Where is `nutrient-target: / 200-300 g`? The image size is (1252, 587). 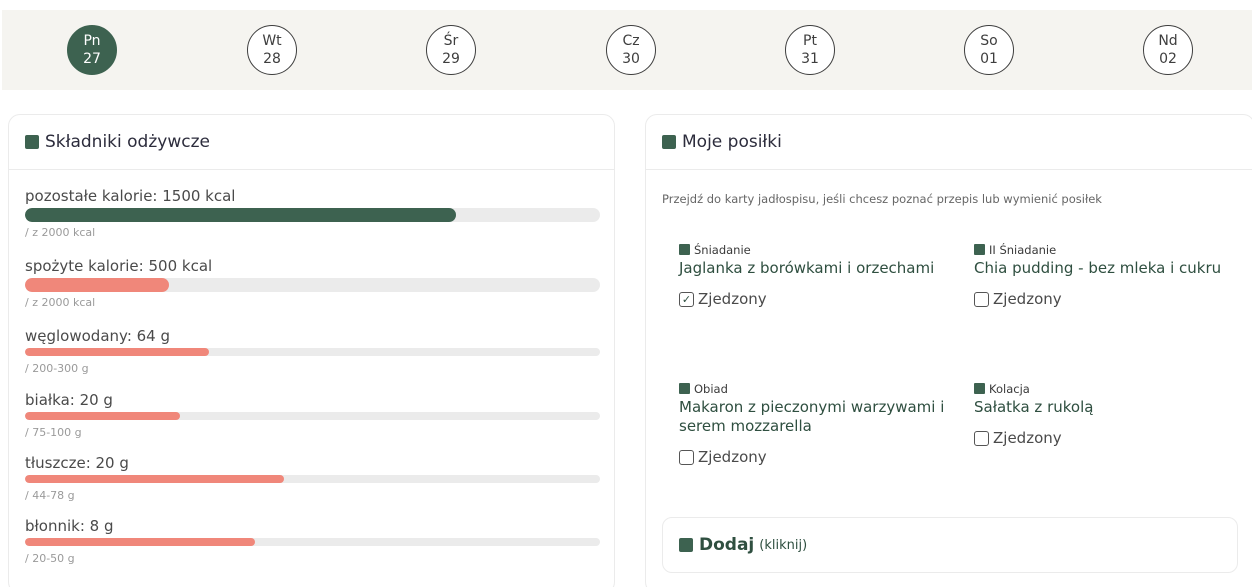
nutrient-target: / 200-300 g is located at coordinates (57, 368).